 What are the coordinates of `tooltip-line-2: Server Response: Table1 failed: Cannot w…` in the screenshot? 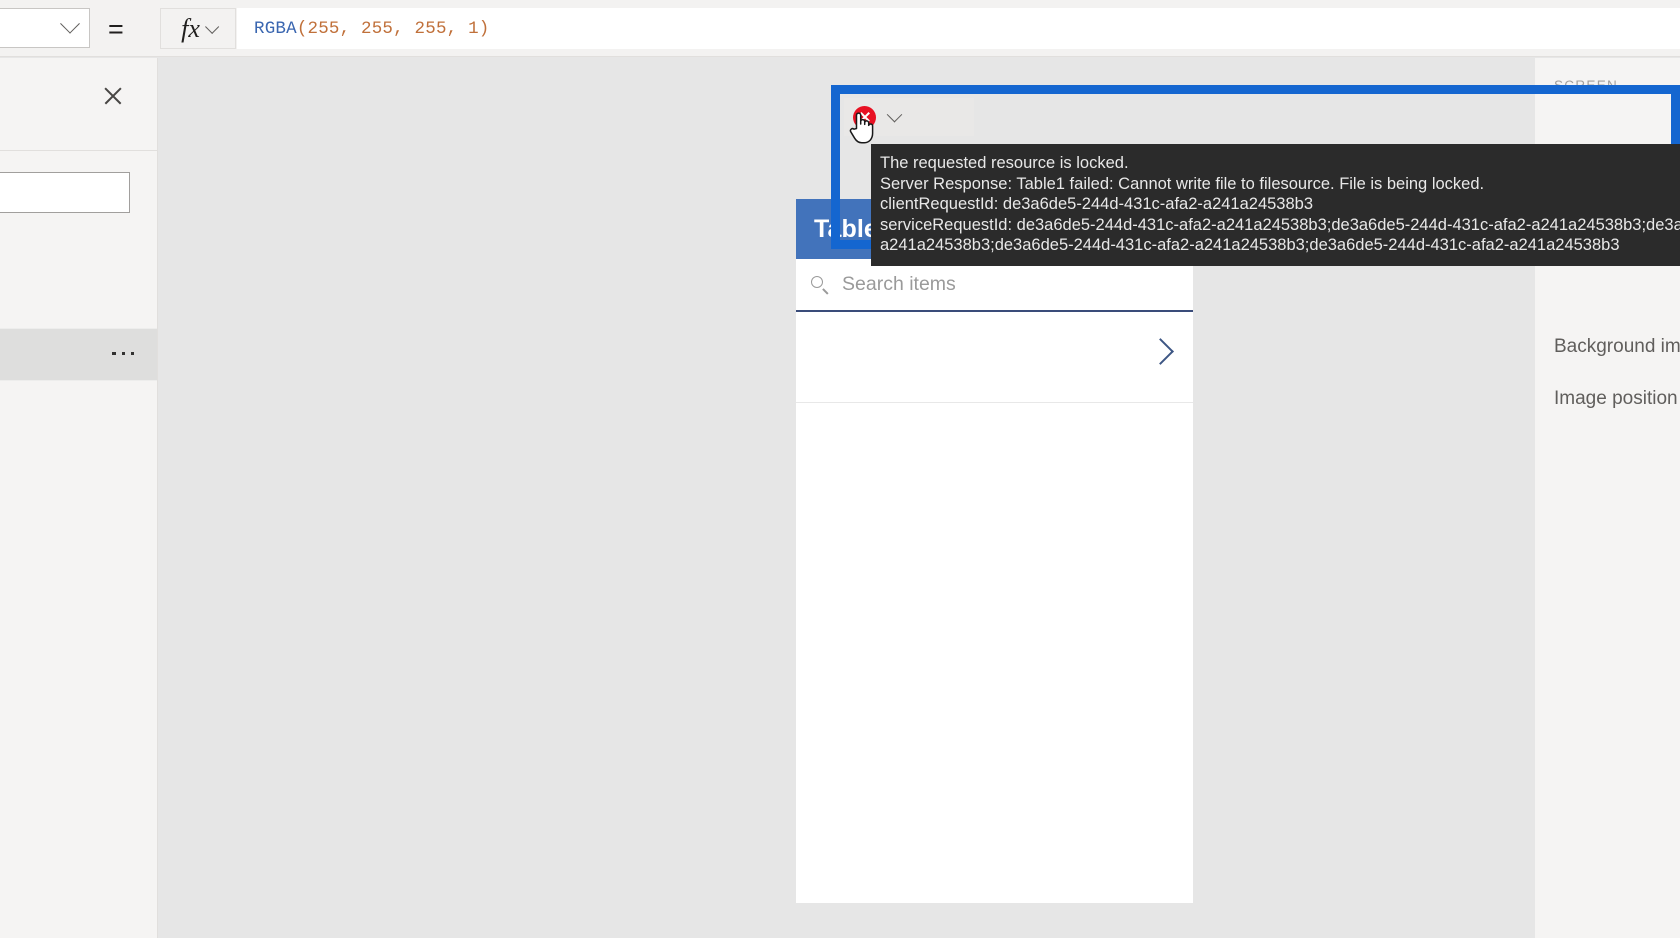 It's located at (1182, 183).